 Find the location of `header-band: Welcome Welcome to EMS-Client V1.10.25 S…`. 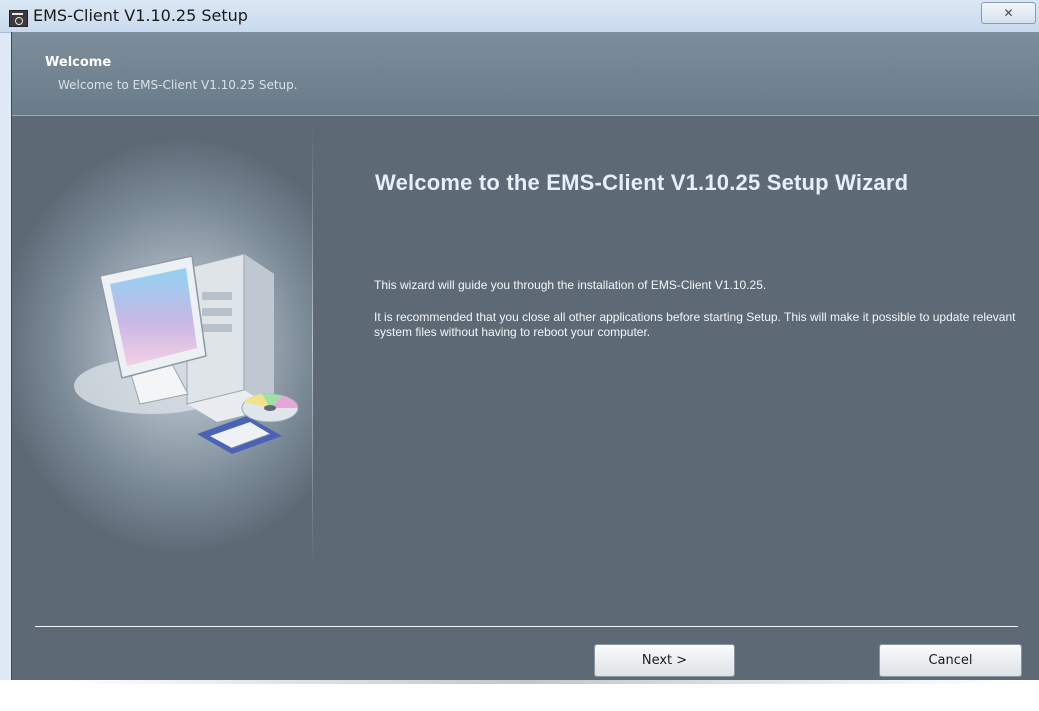

header-band: Welcome Welcome to EMS-Client V1.10.25 S… is located at coordinates (525, 74).